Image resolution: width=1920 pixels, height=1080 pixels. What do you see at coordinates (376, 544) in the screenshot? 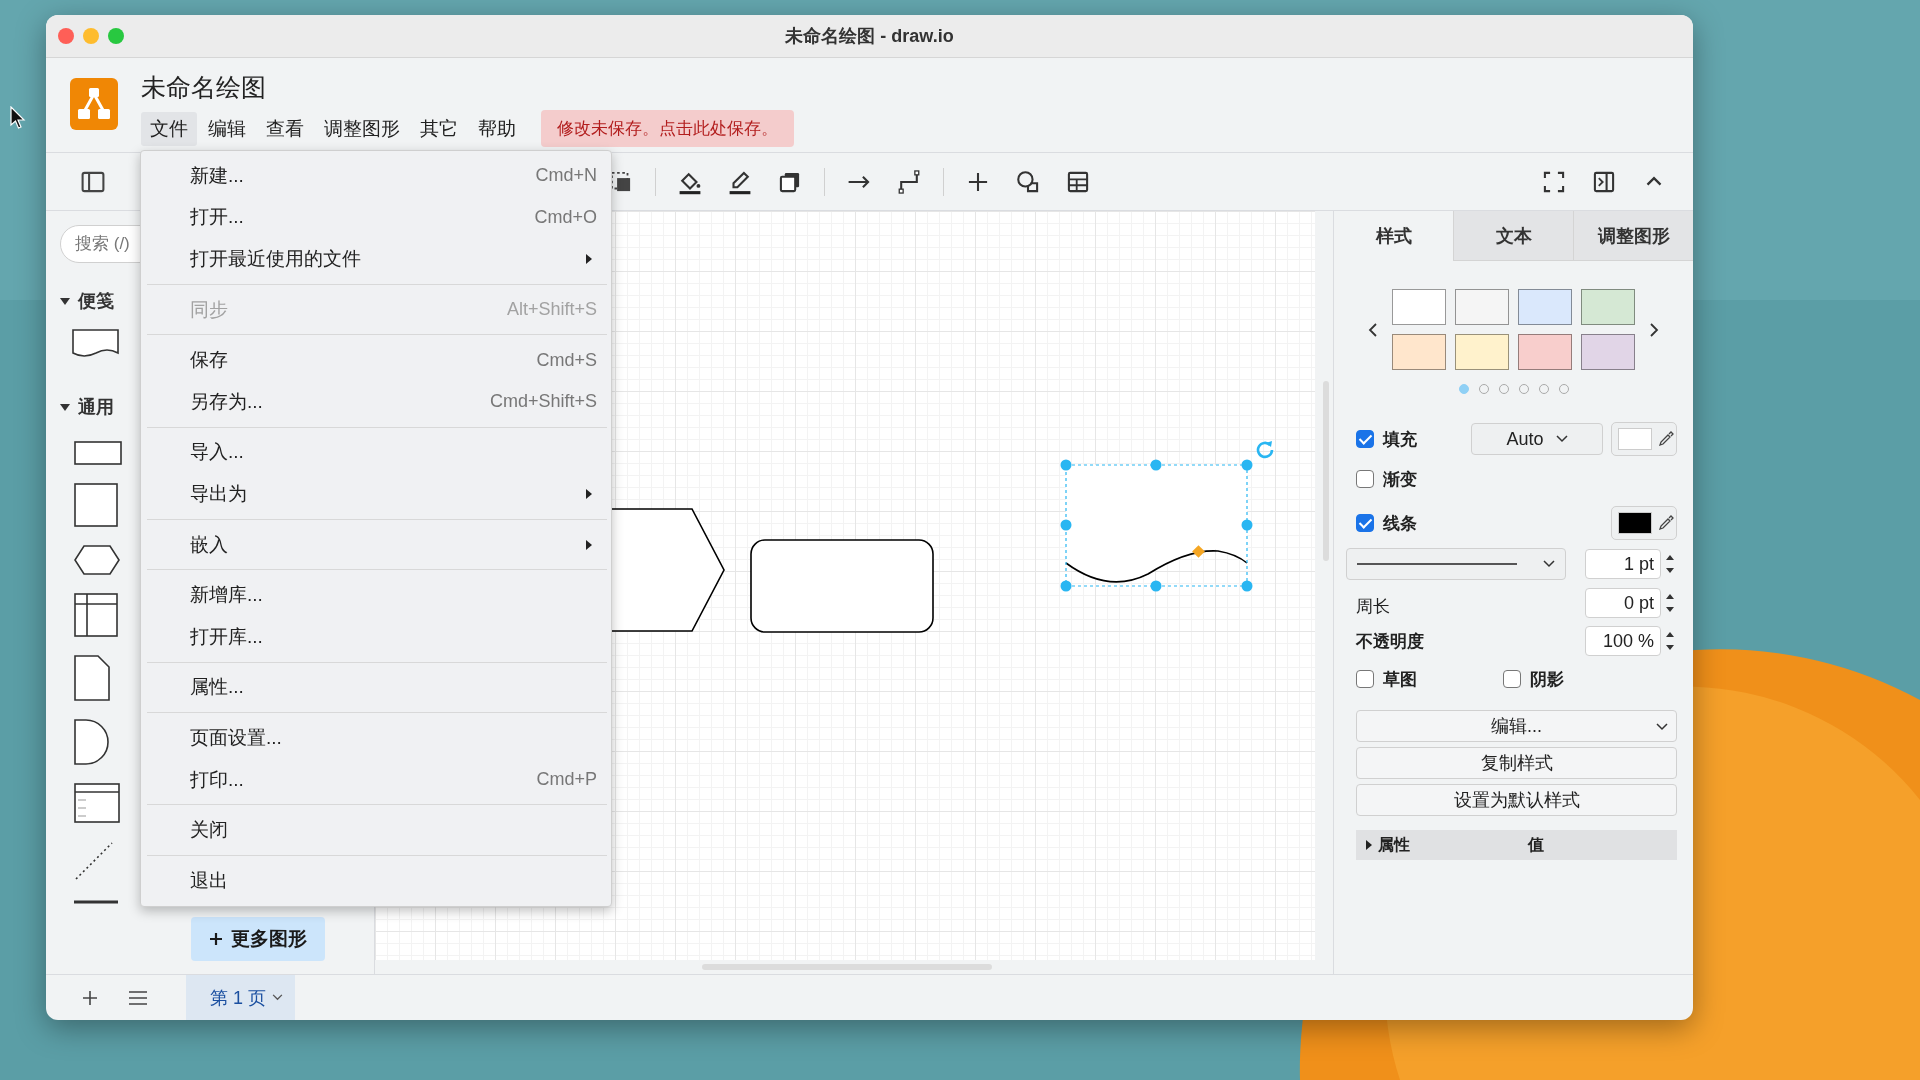
I see `menu-entry: 嵌入` at bounding box center [376, 544].